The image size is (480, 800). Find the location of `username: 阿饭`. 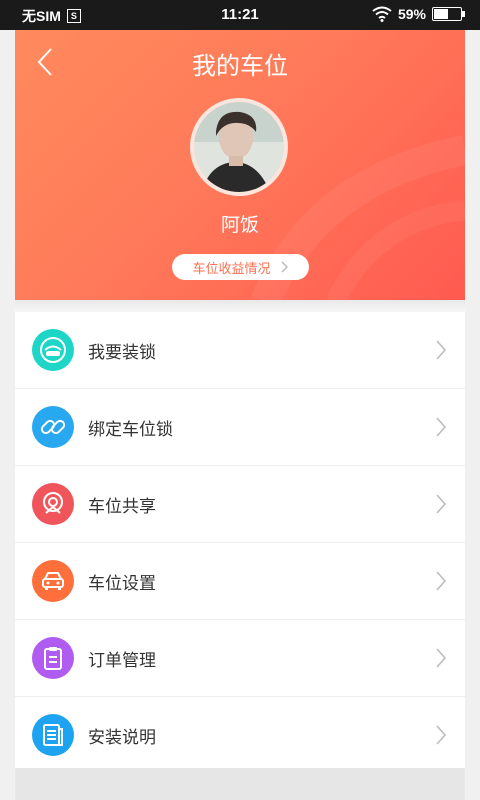

username: 阿饭 is located at coordinates (239, 225).